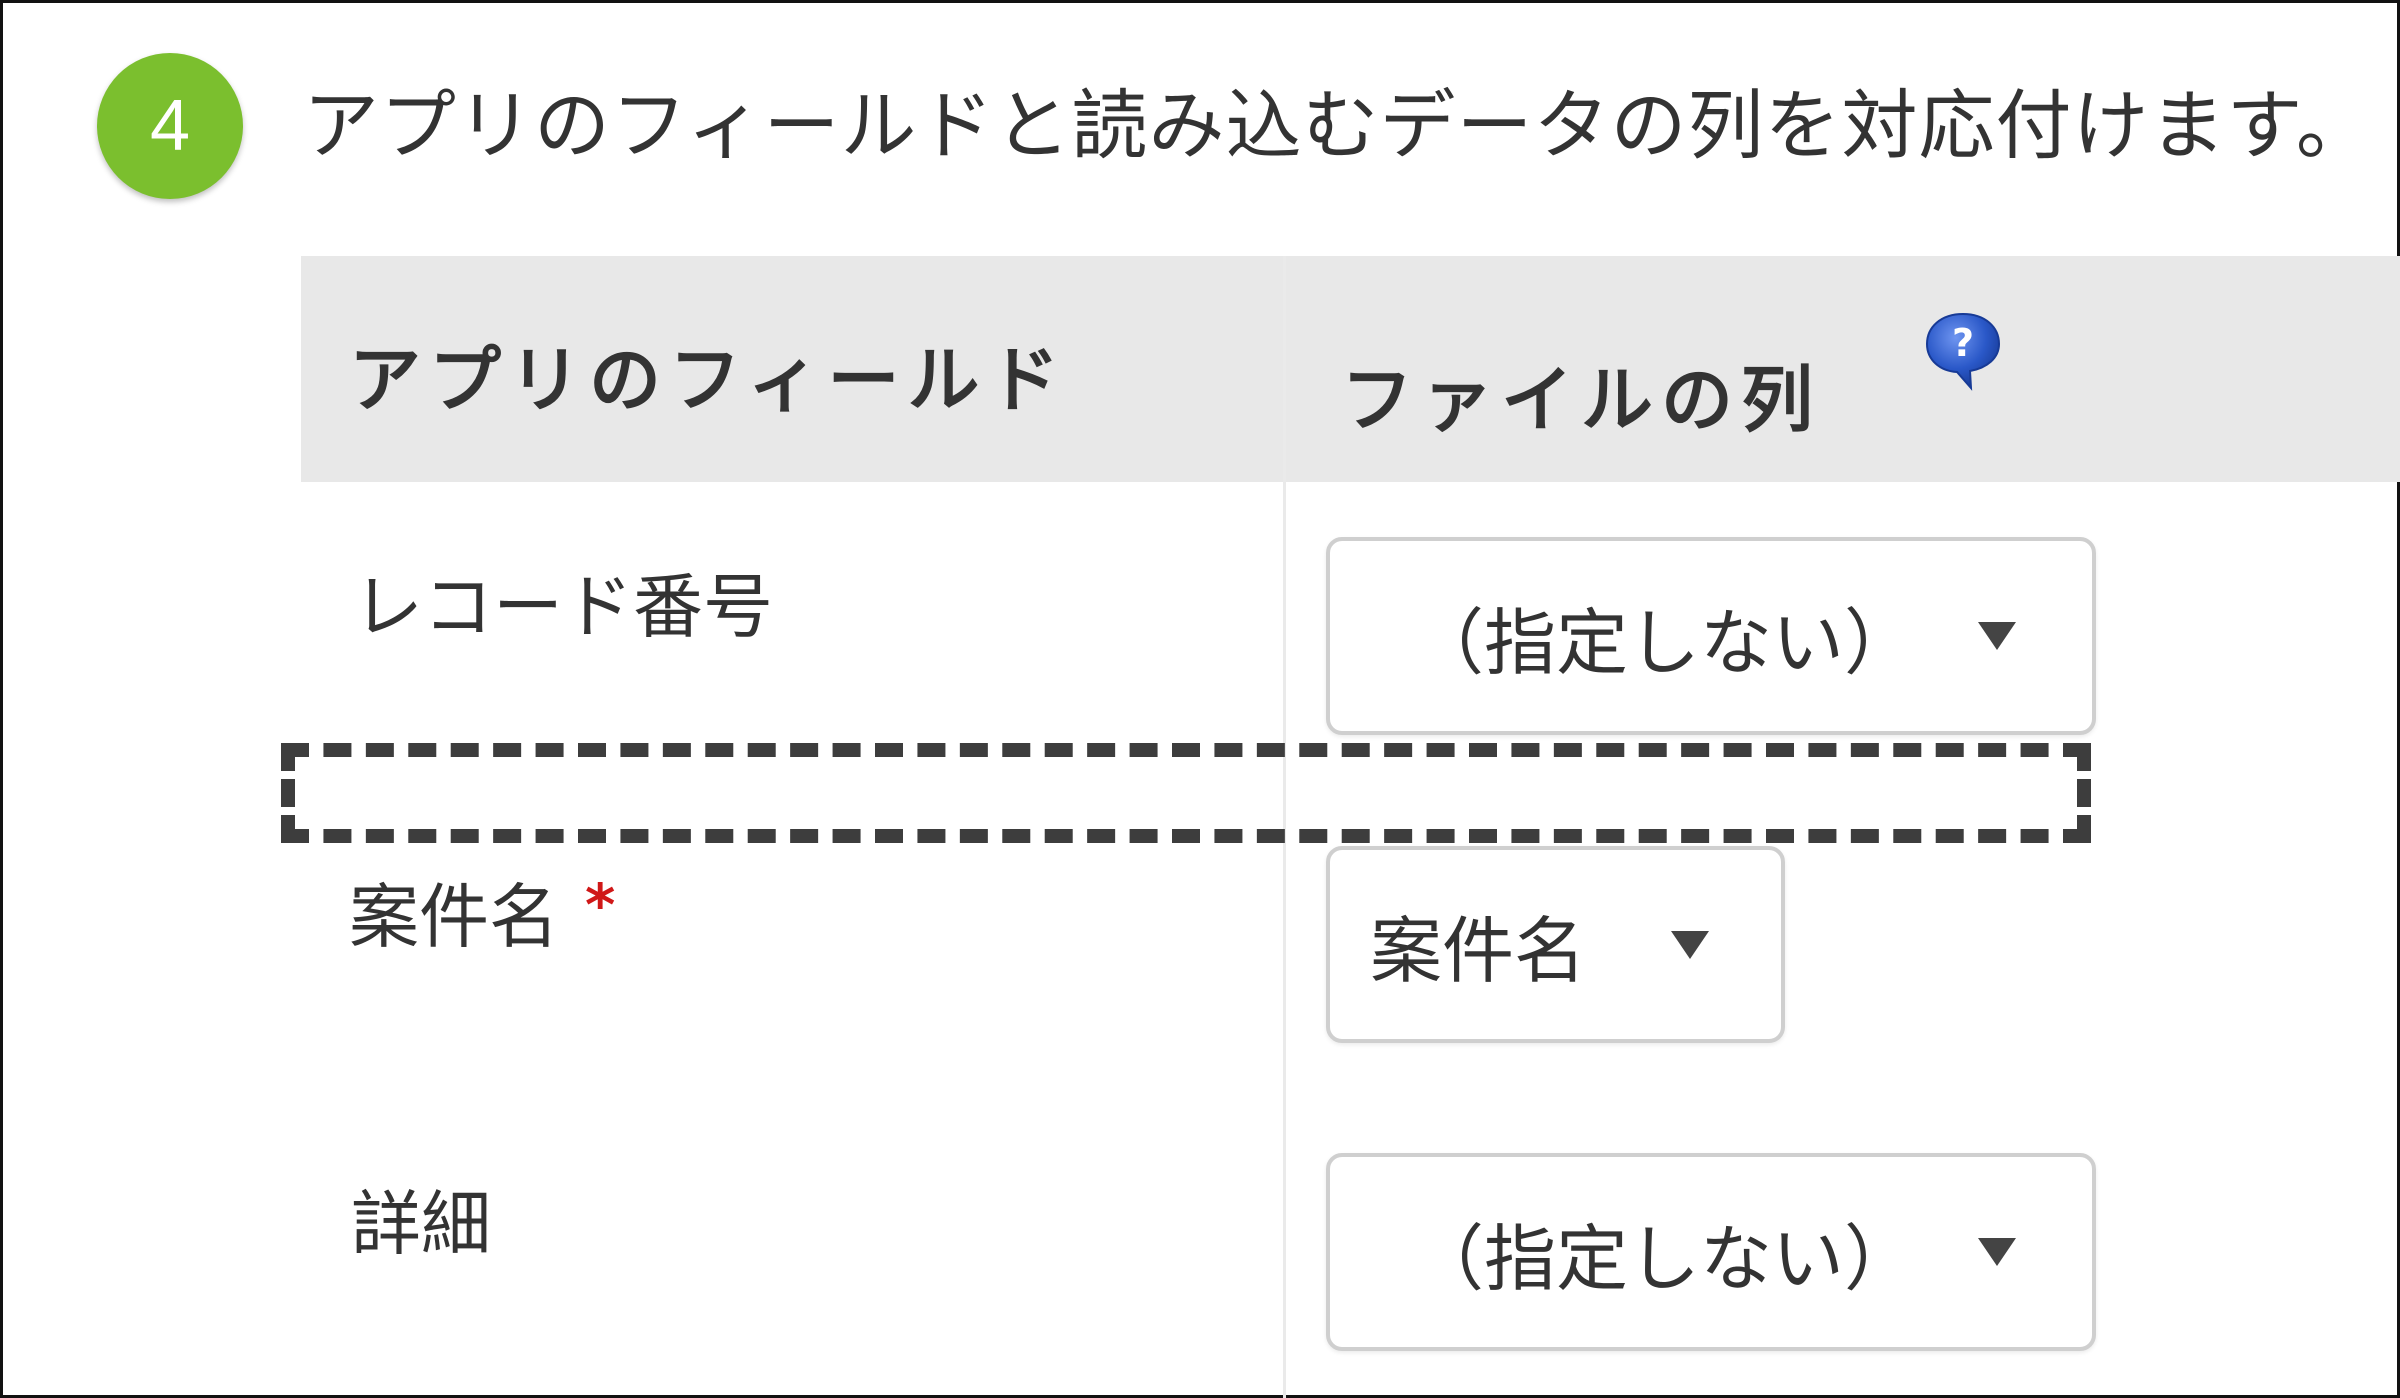 The width and height of the screenshot is (2400, 1398). Describe the element at coordinates (708, 380) in the screenshot. I see `header-app-field: アプリのフィールド` at that location.